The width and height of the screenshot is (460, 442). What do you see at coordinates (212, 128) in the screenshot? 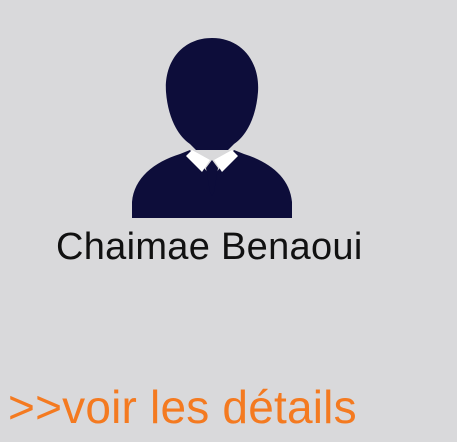
I see `user-silhouette-icon` at bounding box center [212, 128].